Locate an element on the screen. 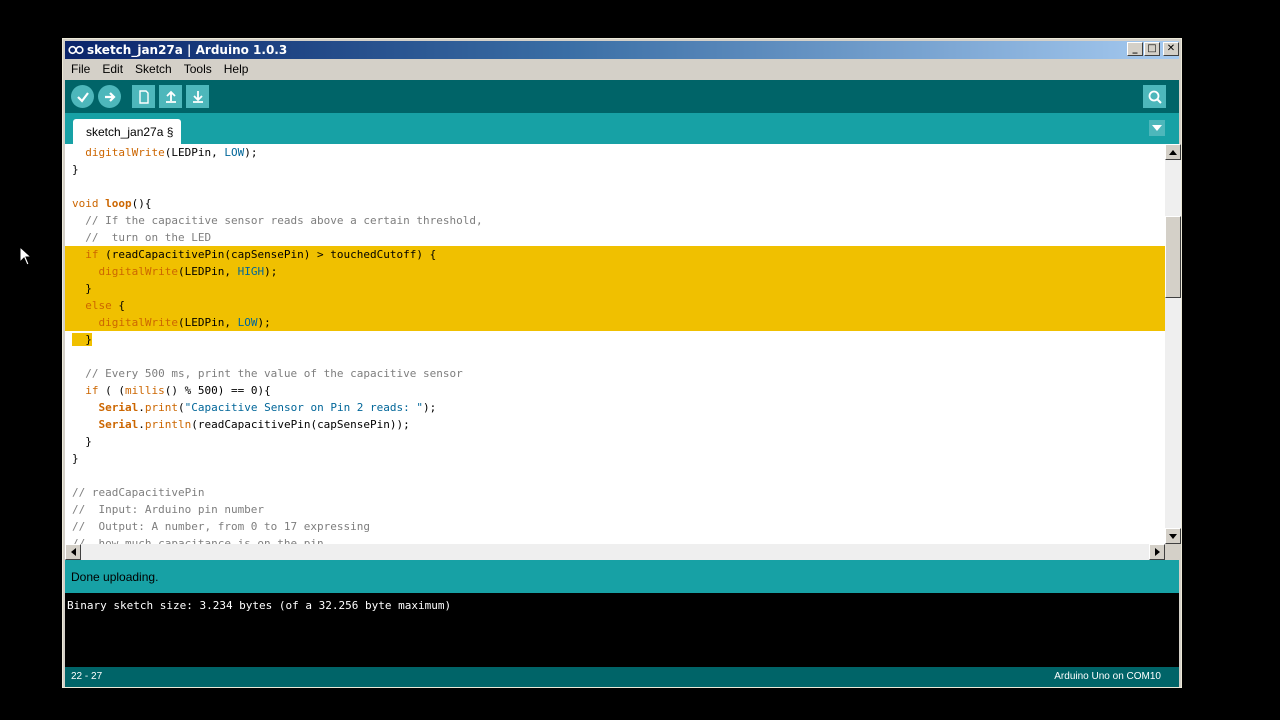 This screenshot has width=1280, height=720. scroll-down-button is located at coordinates (1173, 536).